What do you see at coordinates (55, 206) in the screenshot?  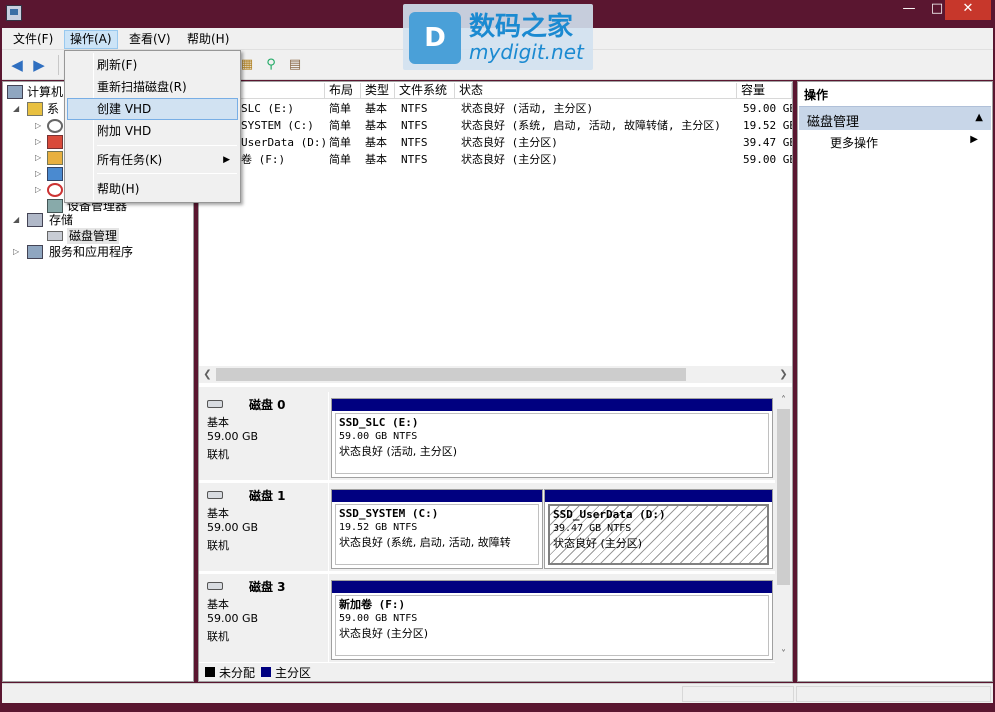 I see `device-manager-icon` at bounding box center [55, 206].